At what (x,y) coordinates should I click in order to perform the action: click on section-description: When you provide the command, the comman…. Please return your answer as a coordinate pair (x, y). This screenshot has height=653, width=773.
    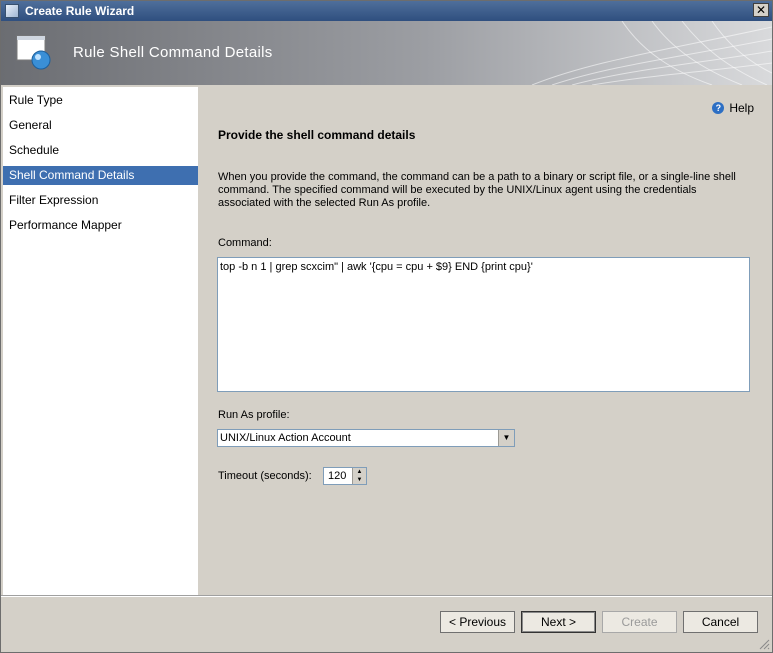
    Looking at the image, I should click on (477, 190).